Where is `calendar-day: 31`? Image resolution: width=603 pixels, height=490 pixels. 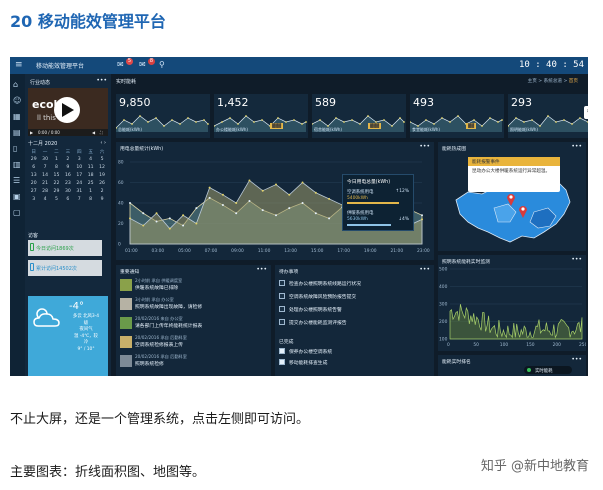 calendar-day: 31 is located at coordinates (79, 193).